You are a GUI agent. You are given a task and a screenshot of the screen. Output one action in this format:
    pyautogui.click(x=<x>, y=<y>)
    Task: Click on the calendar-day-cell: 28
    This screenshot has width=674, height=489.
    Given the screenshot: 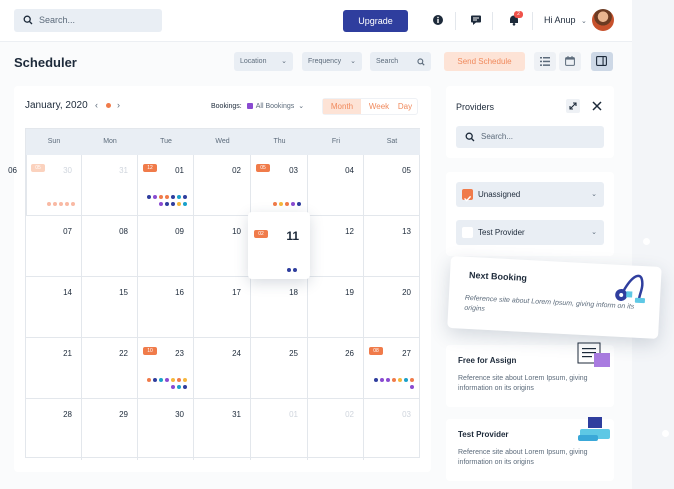 What is the action you would take?
    pyautogui.click(x=54, y=429)
    